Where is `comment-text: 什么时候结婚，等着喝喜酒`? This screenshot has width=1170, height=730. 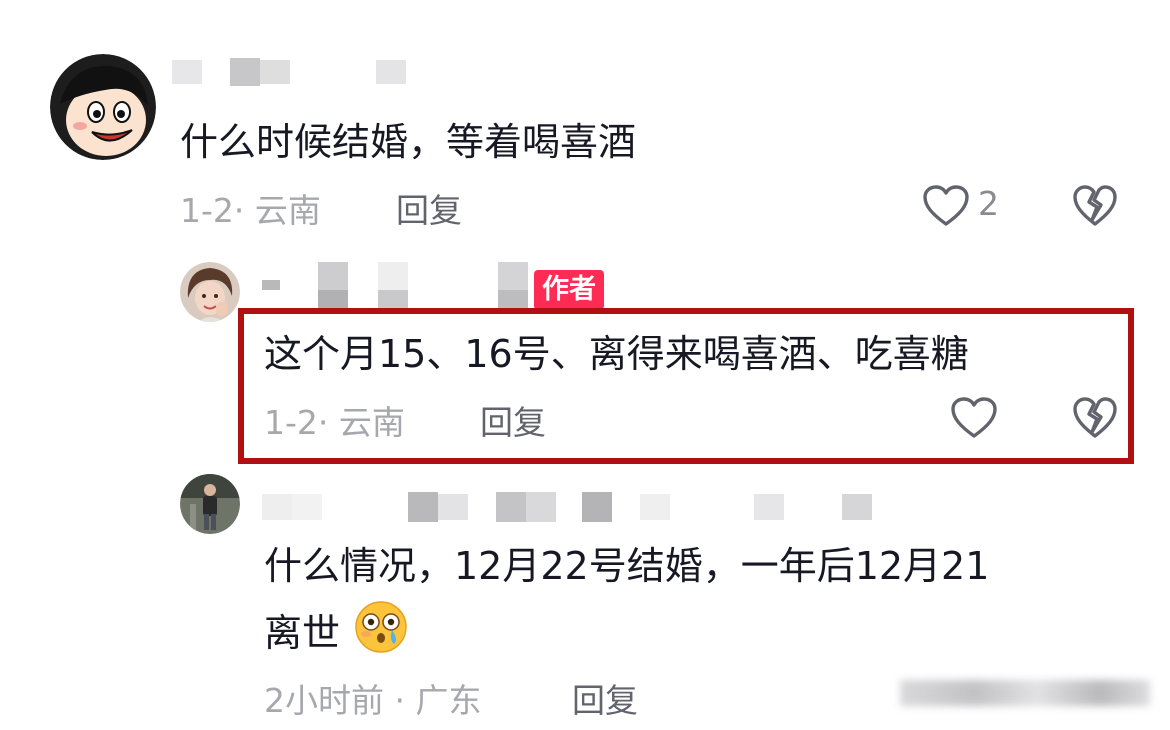
comment-text: 什么时候结婚，等着喝喜酒 is located at coordinates (408, 142).